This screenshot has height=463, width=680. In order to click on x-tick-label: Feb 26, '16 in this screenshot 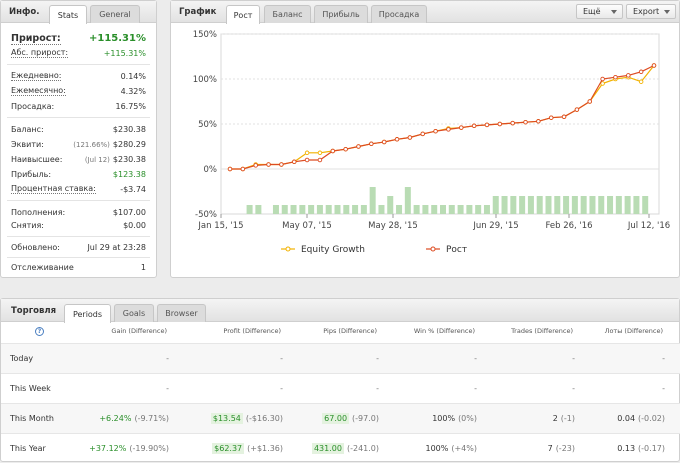, I will do `click(568, 226)`.